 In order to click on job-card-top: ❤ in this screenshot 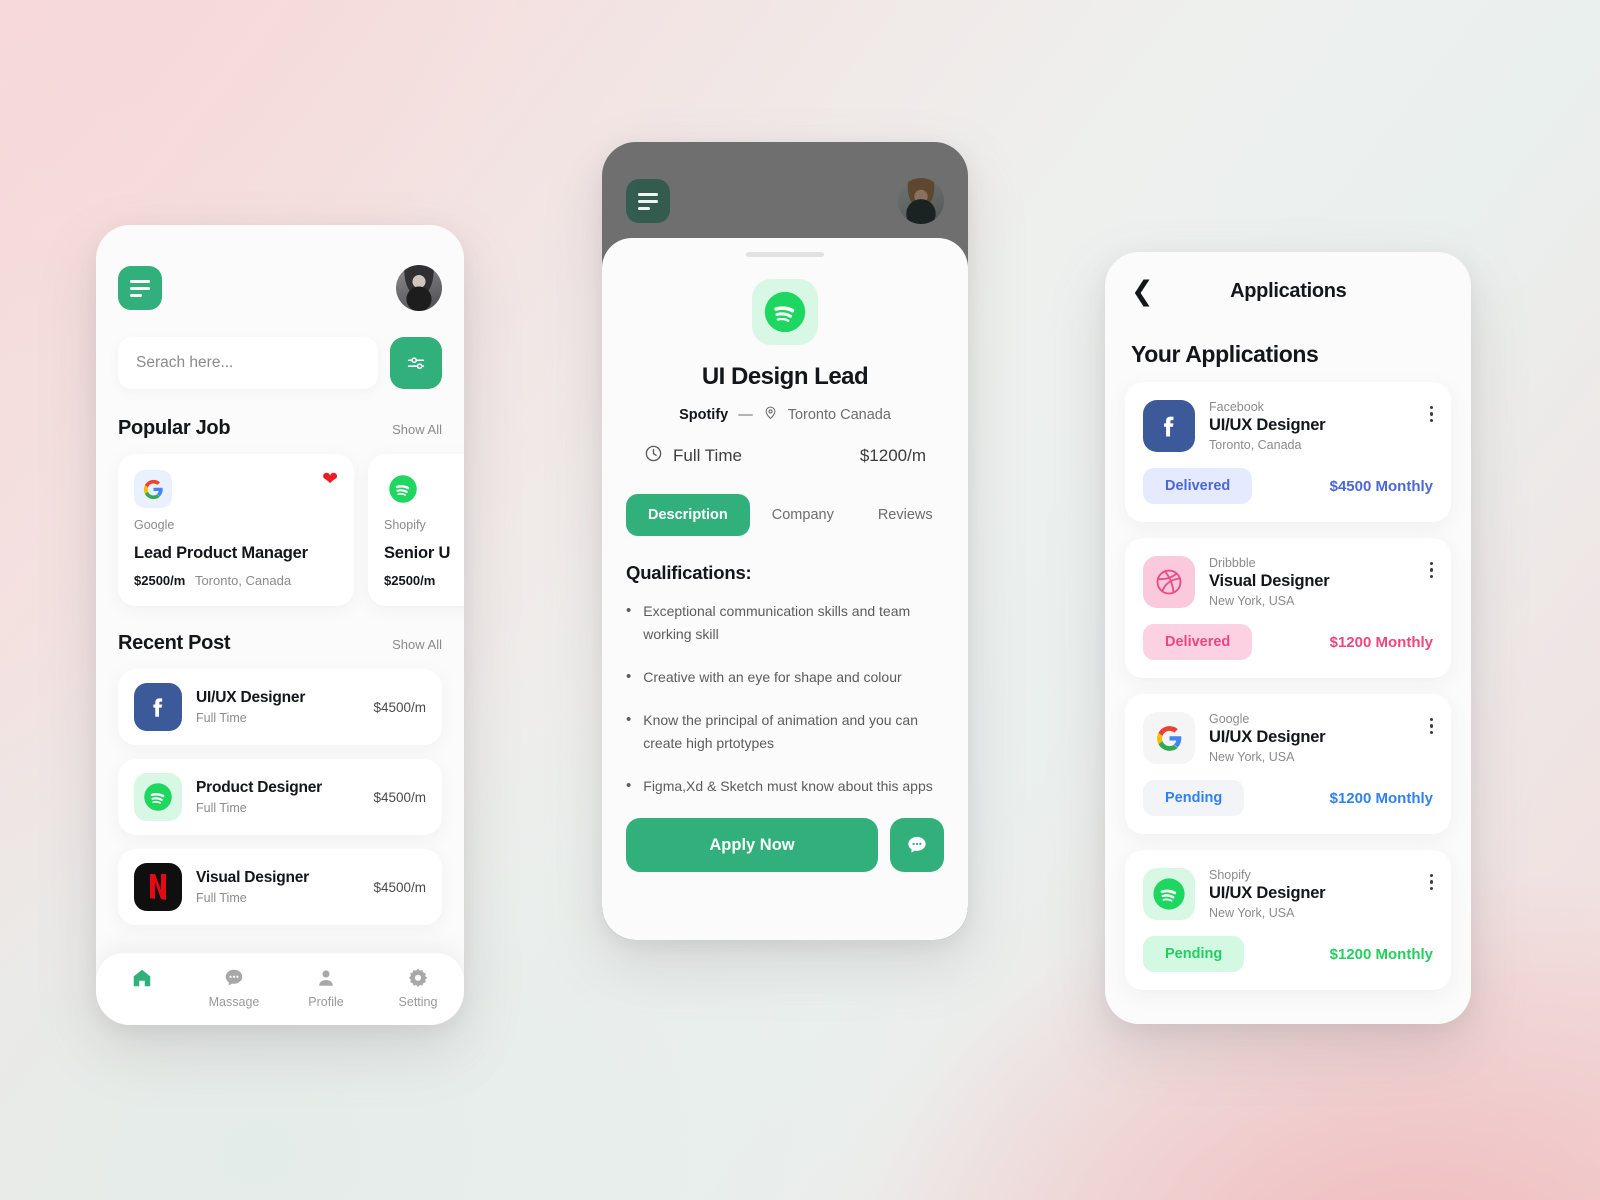, I will do `click(236, 489)`.